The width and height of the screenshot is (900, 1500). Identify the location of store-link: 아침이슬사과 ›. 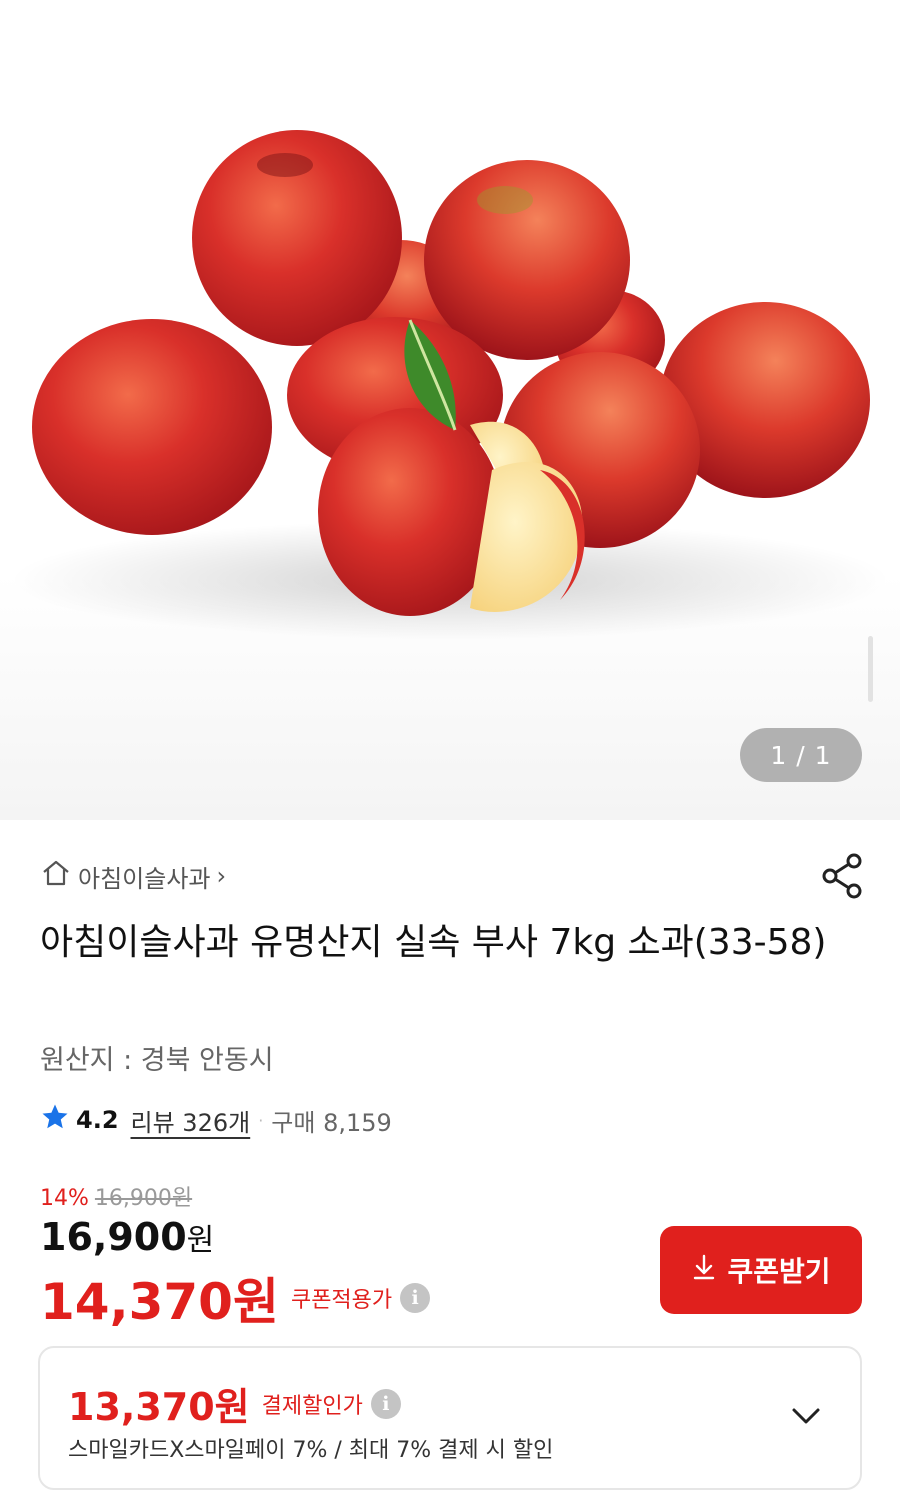
(133, 876).